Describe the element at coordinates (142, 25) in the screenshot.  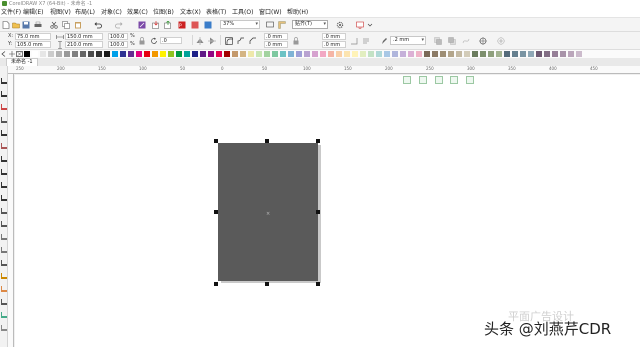
I see `search-content-icon` at that location.